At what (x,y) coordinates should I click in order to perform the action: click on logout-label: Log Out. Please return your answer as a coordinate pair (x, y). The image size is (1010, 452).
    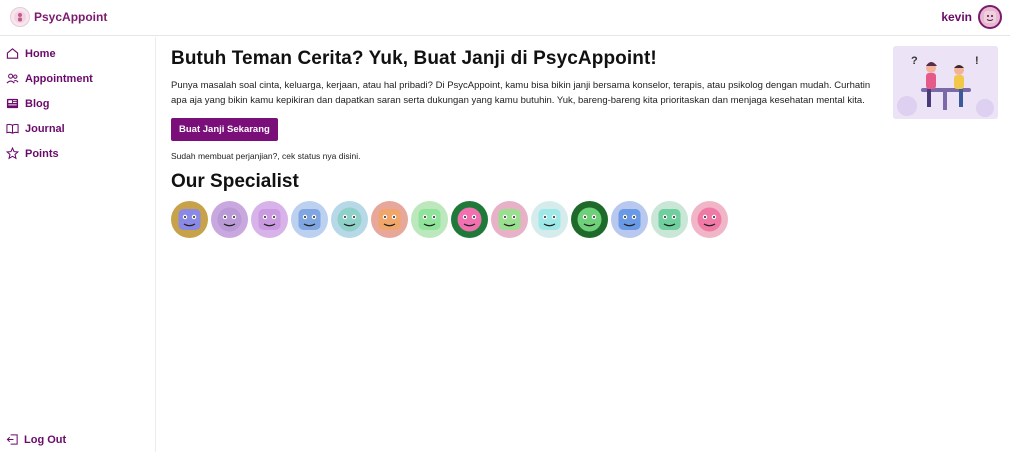
    Looking at the image, I should click on (45, 439).